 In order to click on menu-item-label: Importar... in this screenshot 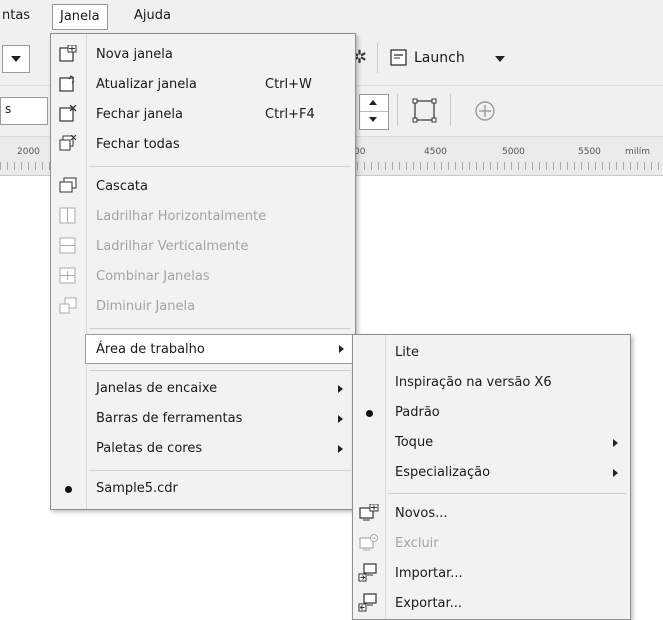, I will do `click(429, 573)`.